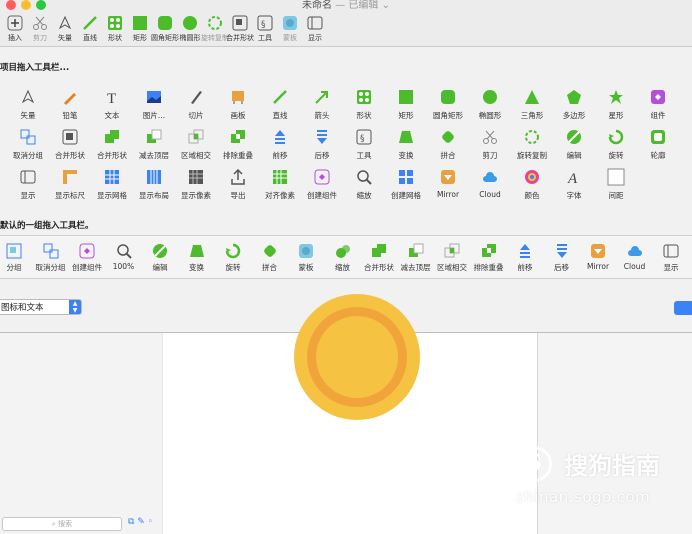 The width and height of the screenshot is (692, 534). What do you see at coordinates (70, 184) in the screenshot?
I see `palette-rulers: 显示标尺` at bounding box center [70, 184].